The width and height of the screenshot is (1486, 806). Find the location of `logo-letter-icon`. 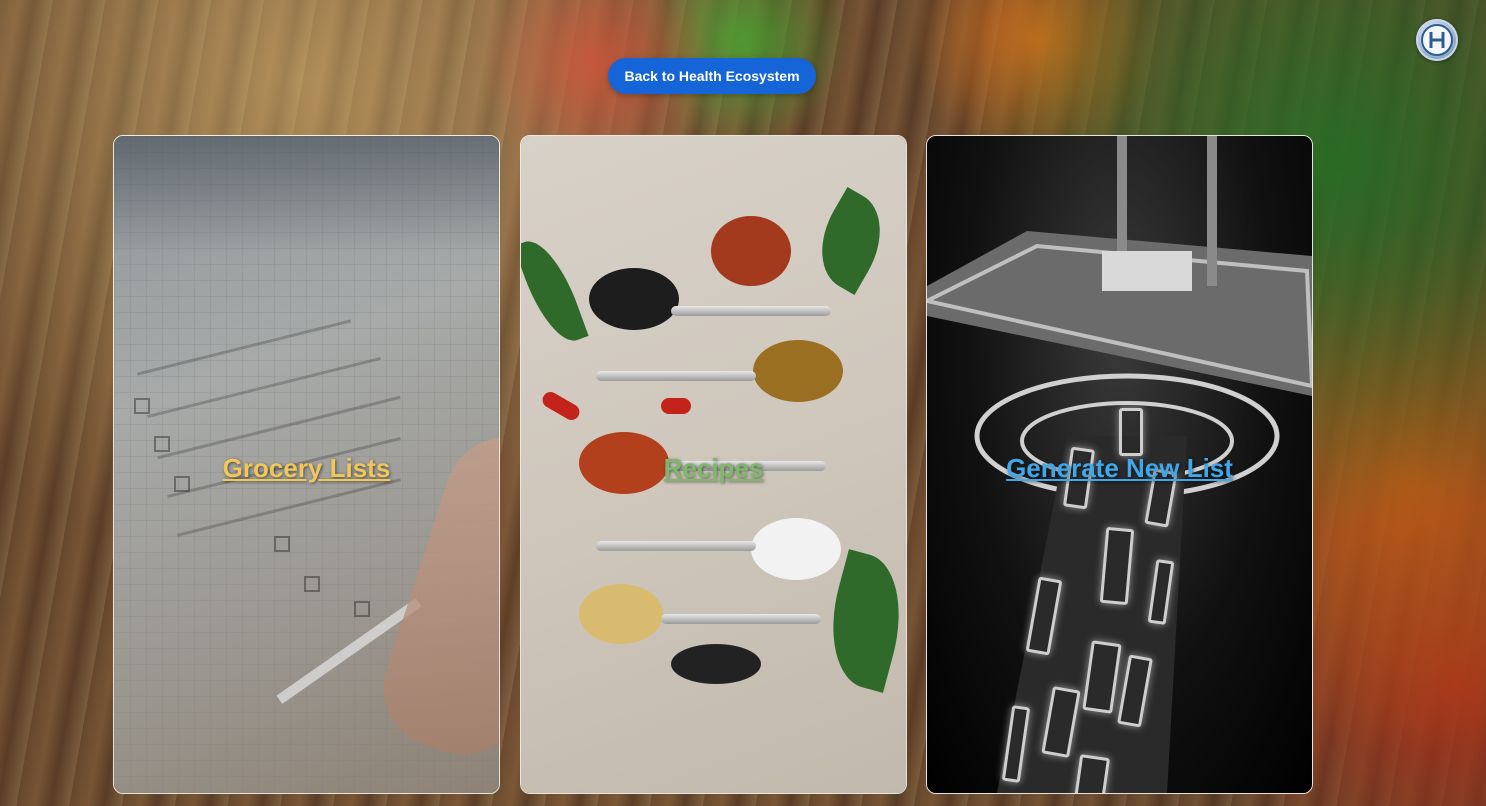

logo-letter-icon is located at coordinates (1437, 40).